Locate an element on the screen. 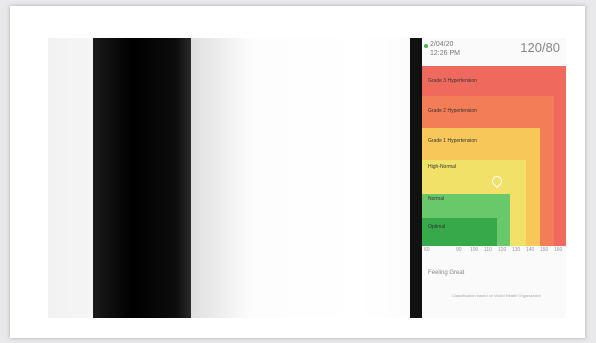 The image size is (596, 343). axis-tick: 100 is located at coordinates (474, 250).